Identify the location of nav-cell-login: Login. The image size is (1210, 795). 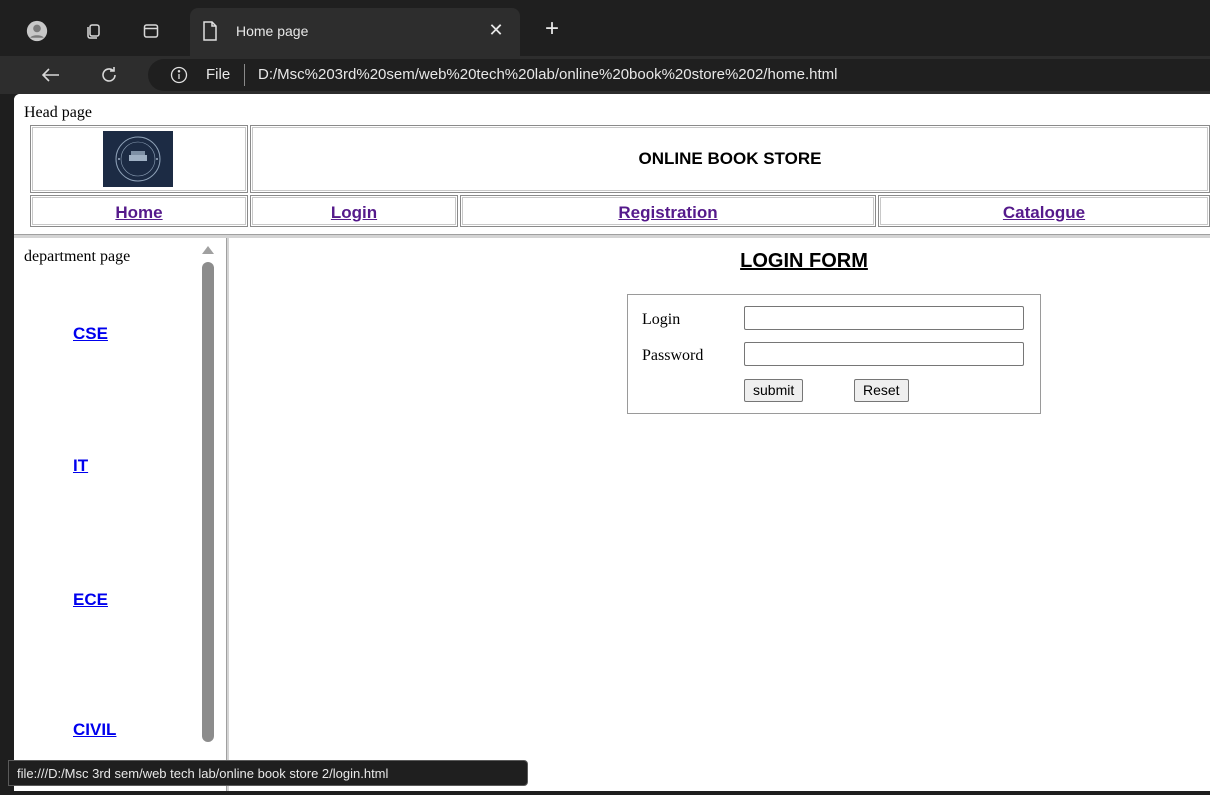
(354, 211).